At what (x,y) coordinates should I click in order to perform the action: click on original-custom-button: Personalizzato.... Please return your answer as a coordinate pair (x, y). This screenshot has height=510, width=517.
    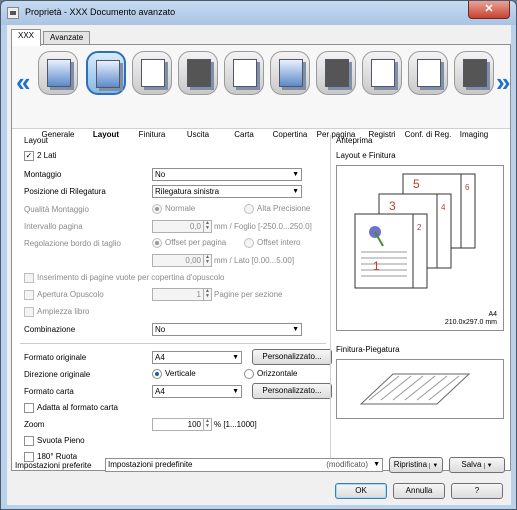
    Looking at the image, I should click on (292, 357).